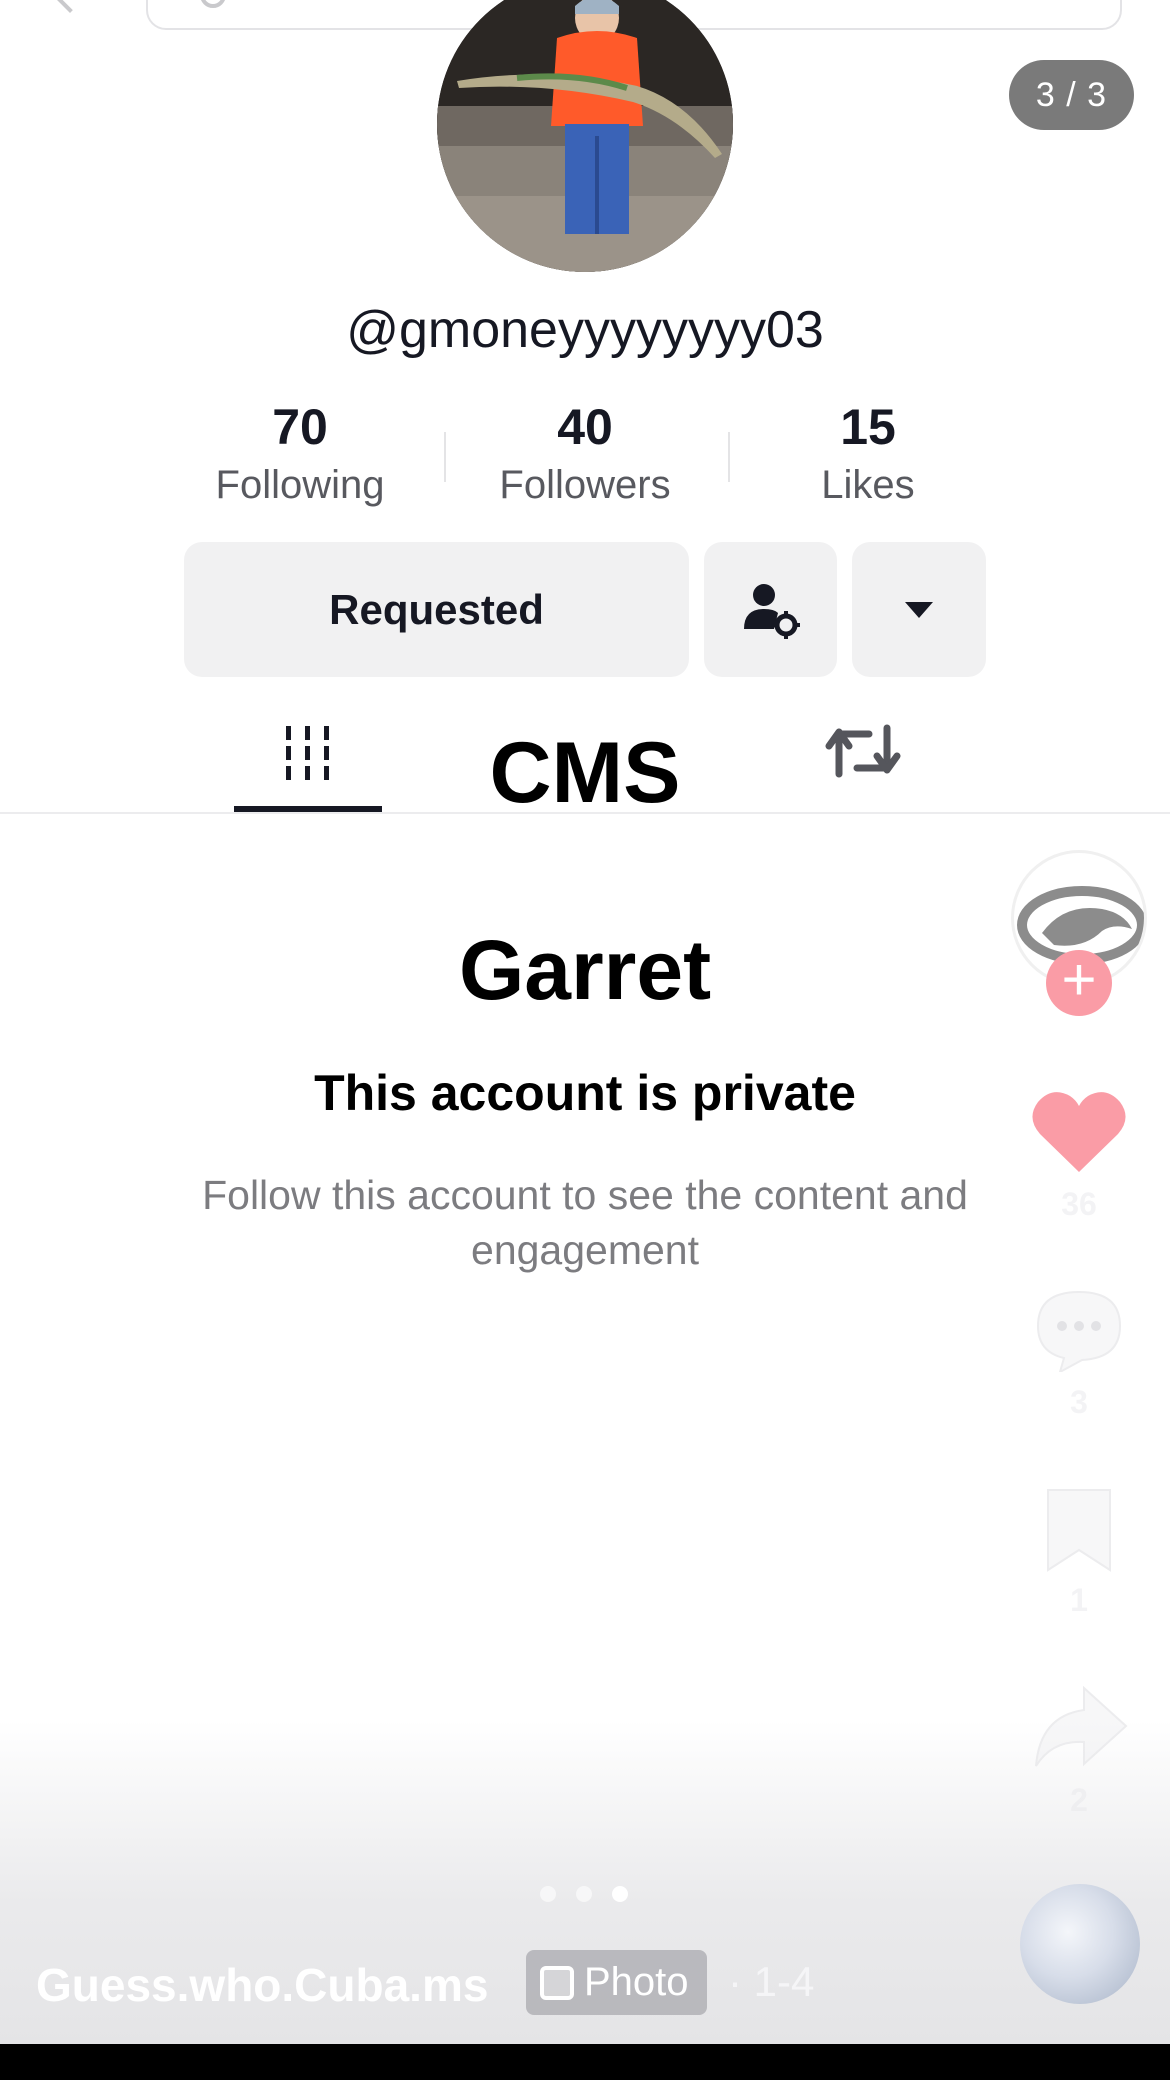 Image resolution: width=1170 pixels, height=2080 pixels. I want to click on save-count: 1, so click(1079, 1600).